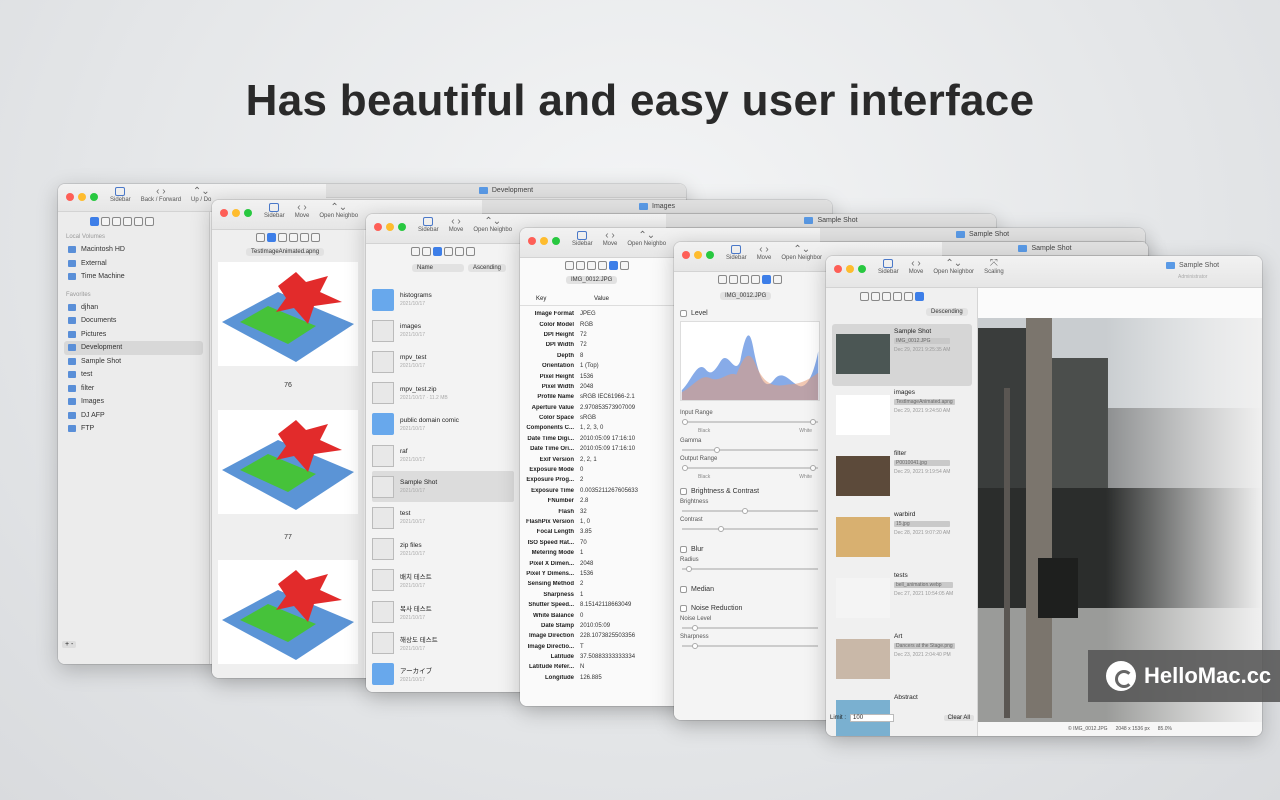 The image size is (1280, 800). I want to click on exif-row: Image Directio... T, so click(597, 647).